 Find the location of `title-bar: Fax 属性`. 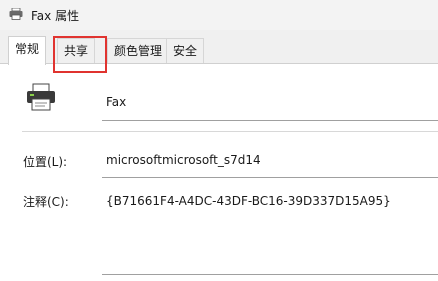

title-bar: Fax 属性 is located at coordinates (219, 15).